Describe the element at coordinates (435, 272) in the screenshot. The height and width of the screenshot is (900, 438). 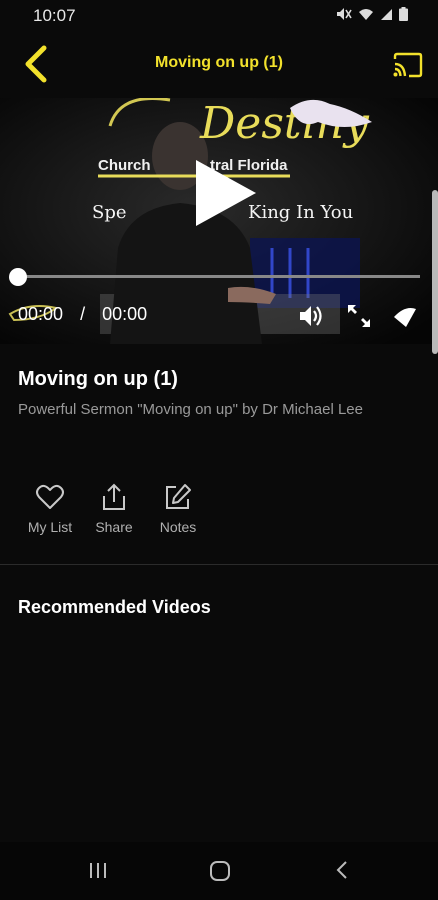
I see `scrollbar` at that location.